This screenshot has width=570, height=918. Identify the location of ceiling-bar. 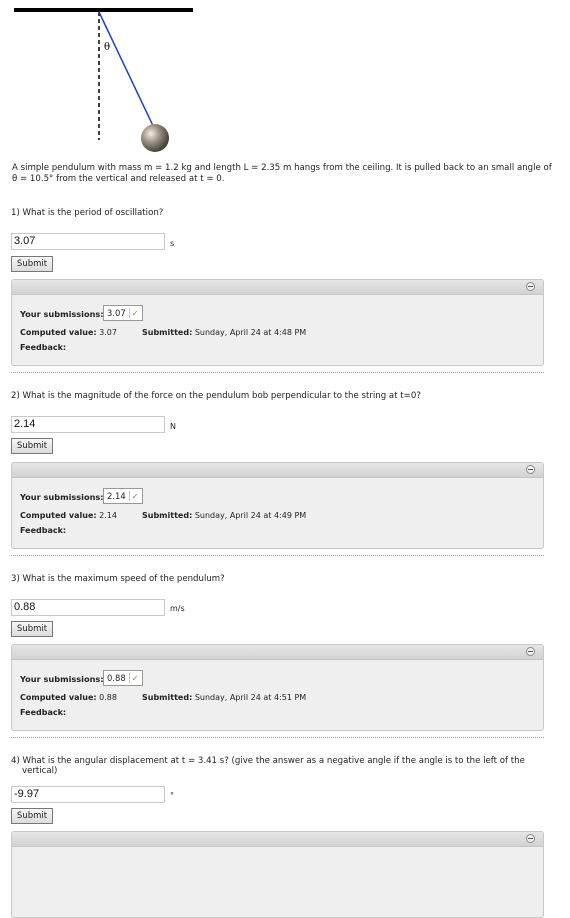
(103, 10).